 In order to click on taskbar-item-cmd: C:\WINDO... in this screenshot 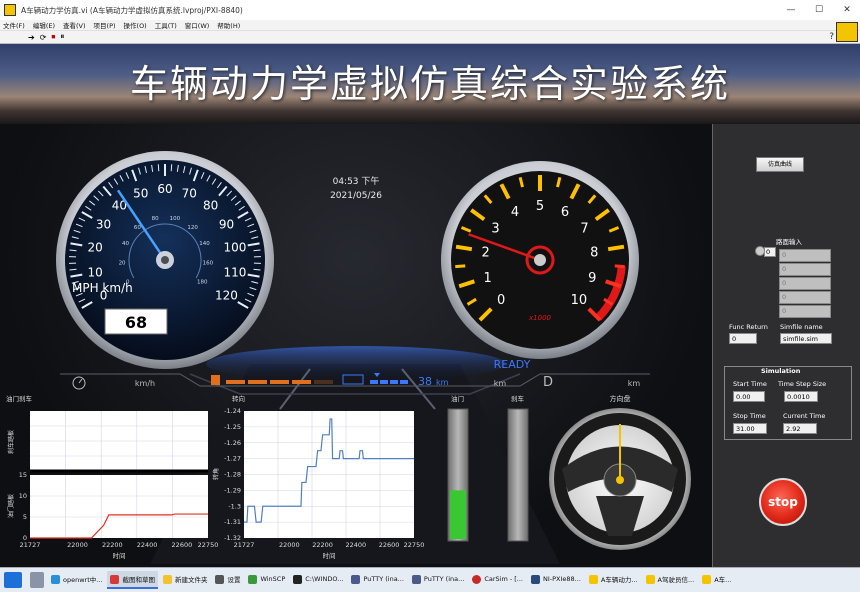, I will do `click(318, 580)`.